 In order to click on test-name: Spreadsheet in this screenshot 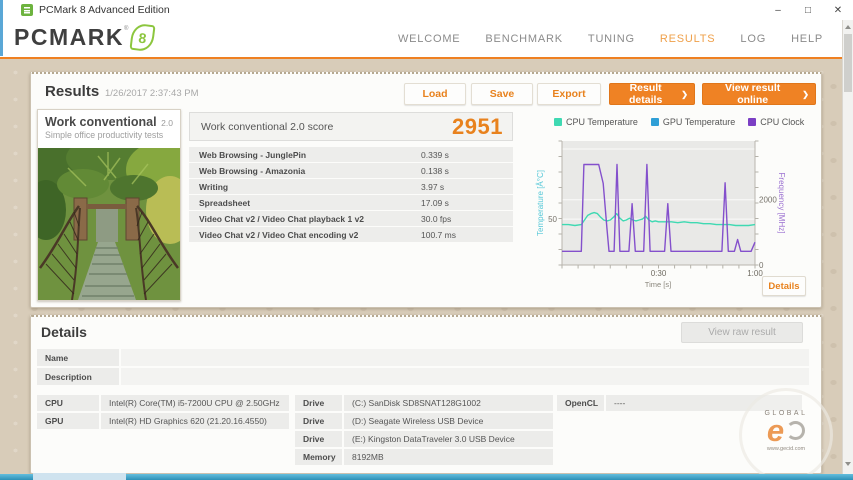, I will do `click(225, 202)`.